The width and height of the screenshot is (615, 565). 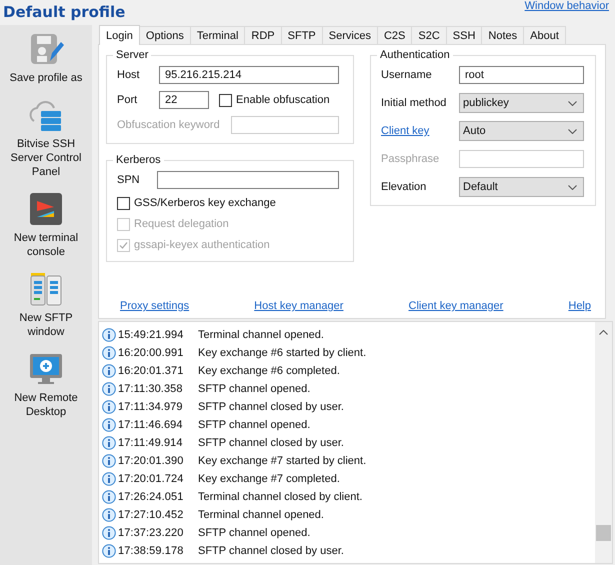 What do you see at coordinates (282, 353) in the screenshot?
I see `log-message: Key exchange #6 started by client.` at bounding box center [282, 353].